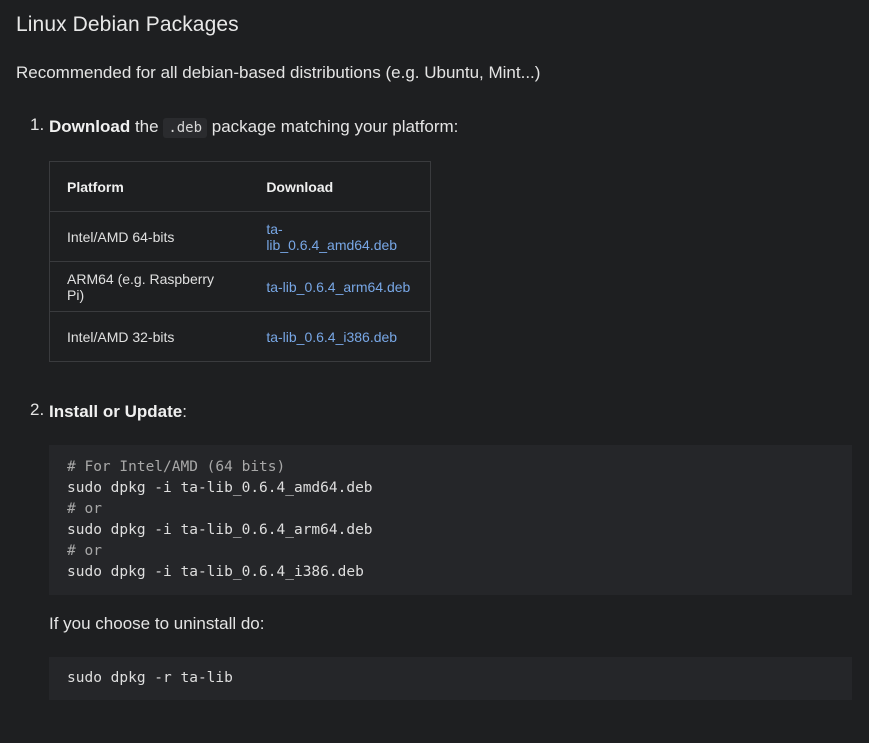  What do you see at coordinates (37, 409) in the screenshot?
I see `step-number: 2.` at bounding box center [37, 409].